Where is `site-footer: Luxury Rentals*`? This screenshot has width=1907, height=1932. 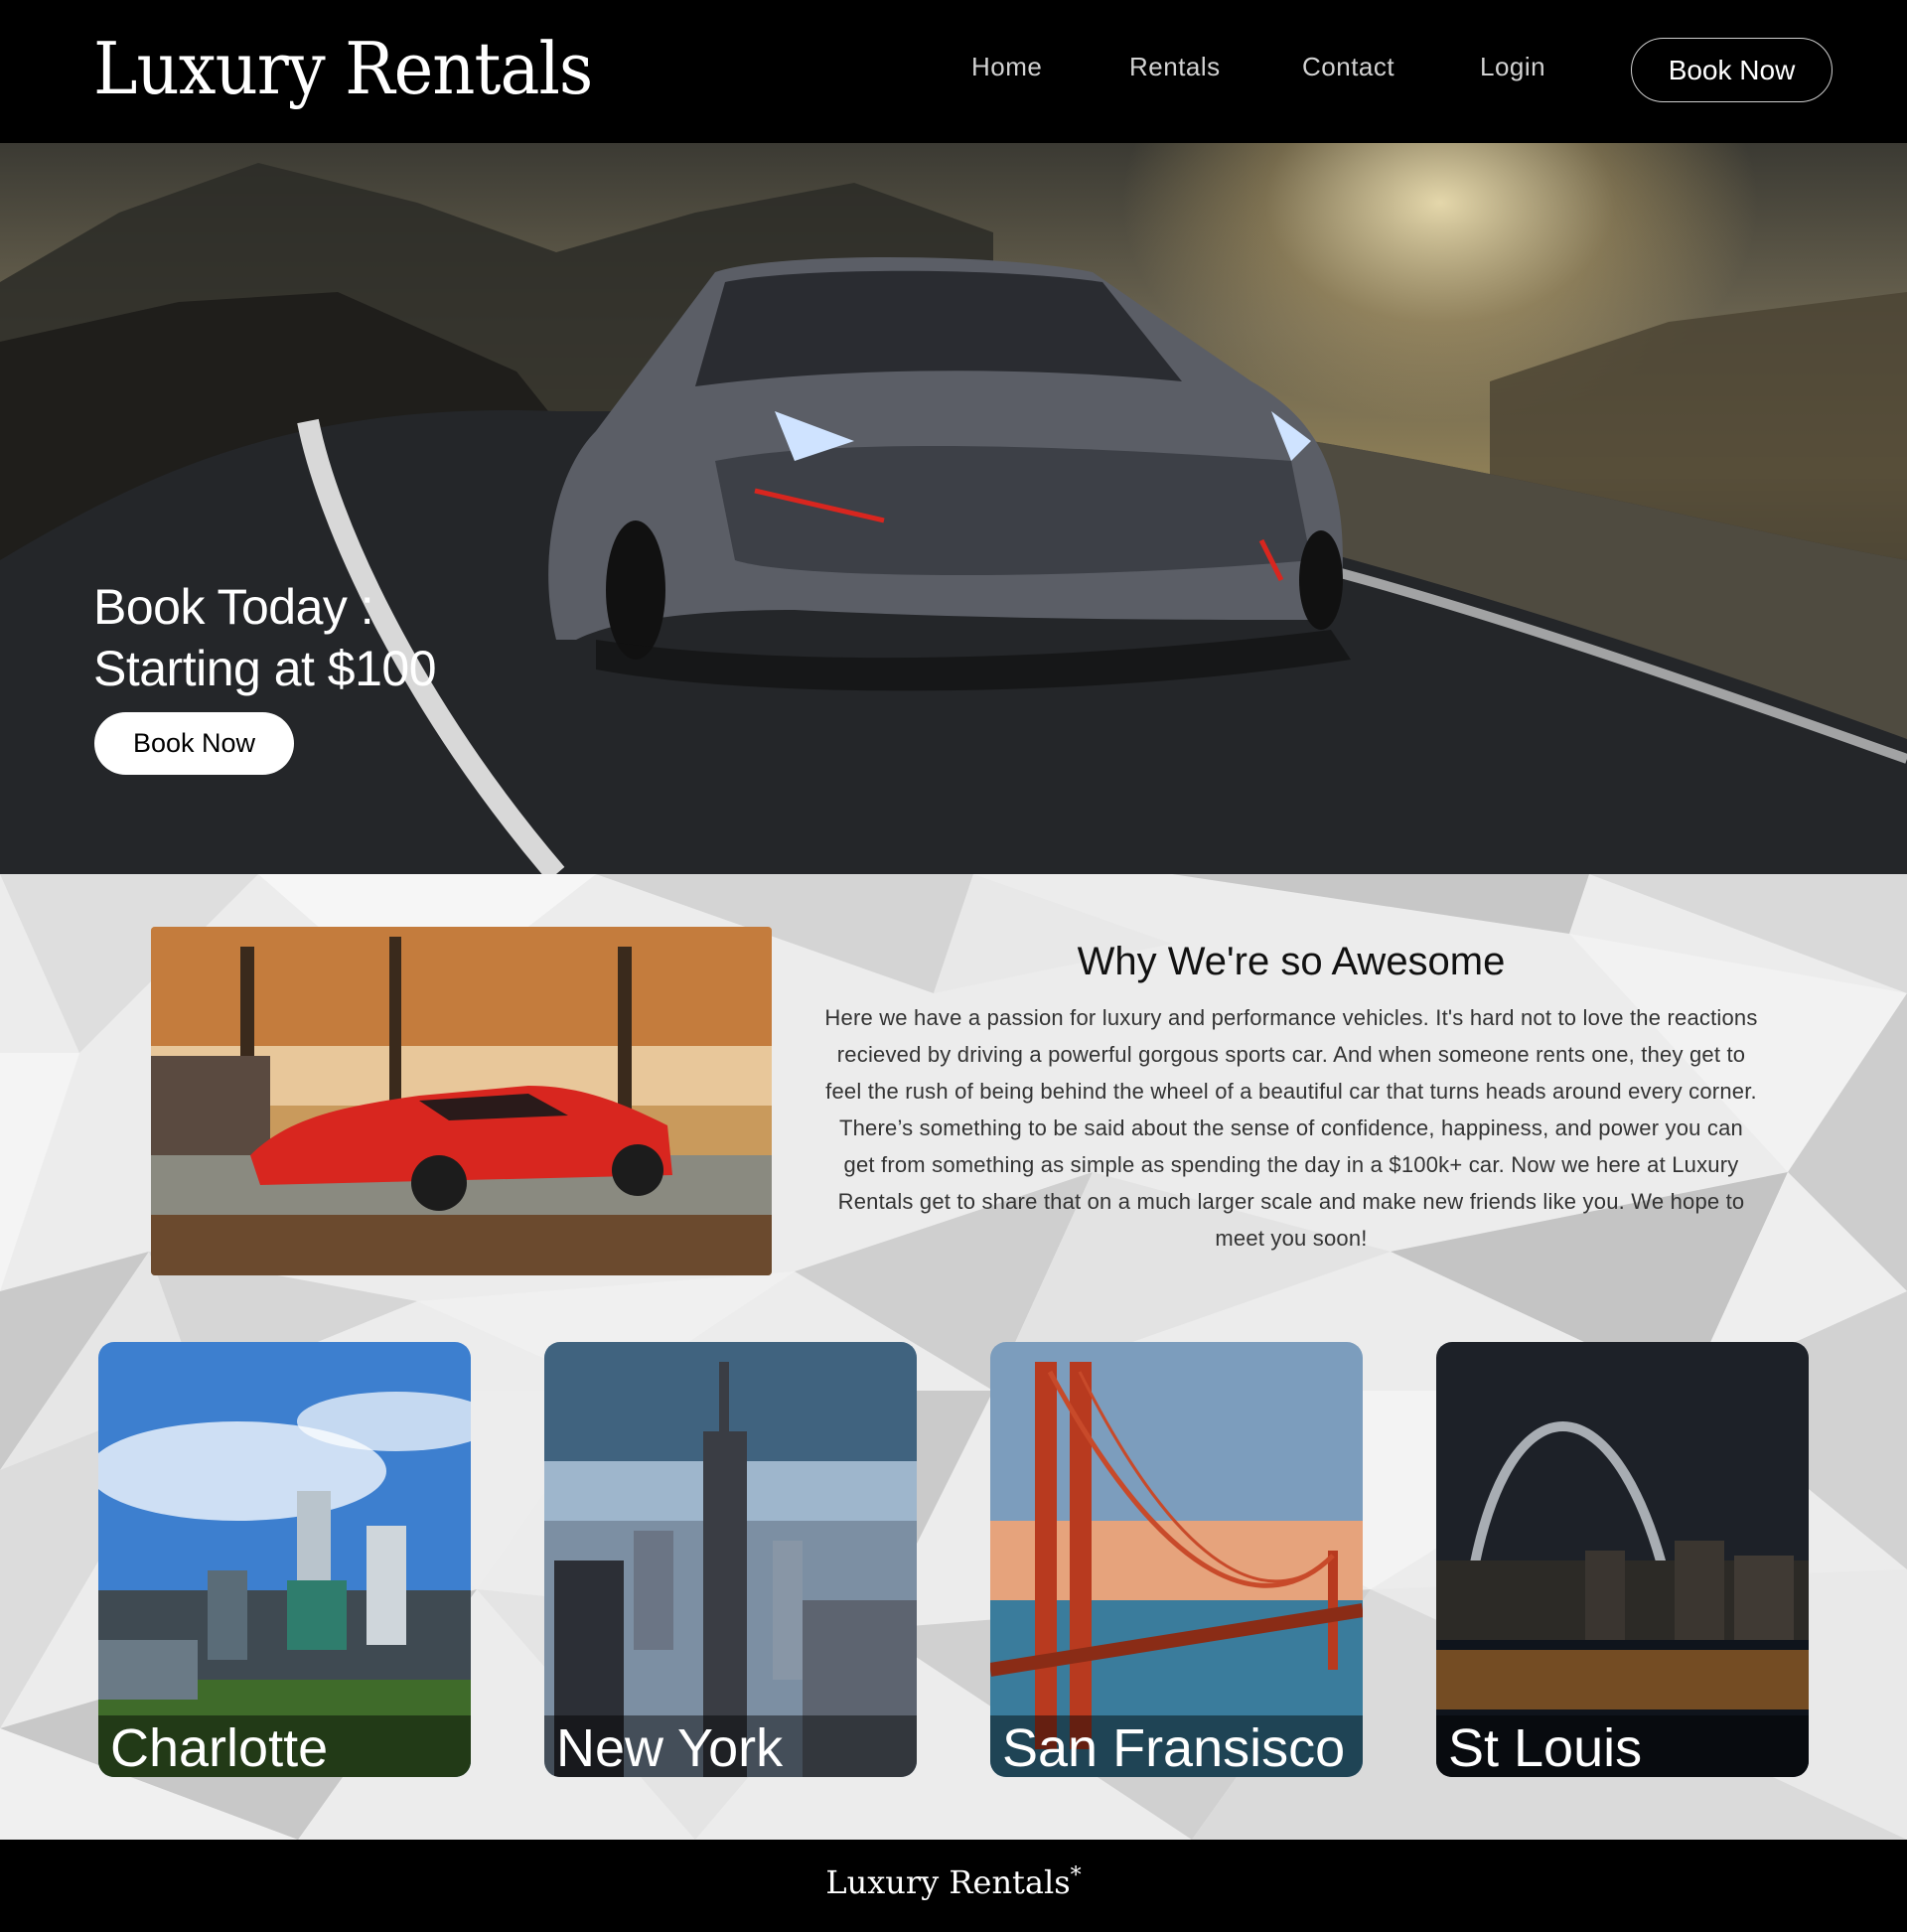
site-footer: Luxury Rentals* is located at coordinates (953, 1886).